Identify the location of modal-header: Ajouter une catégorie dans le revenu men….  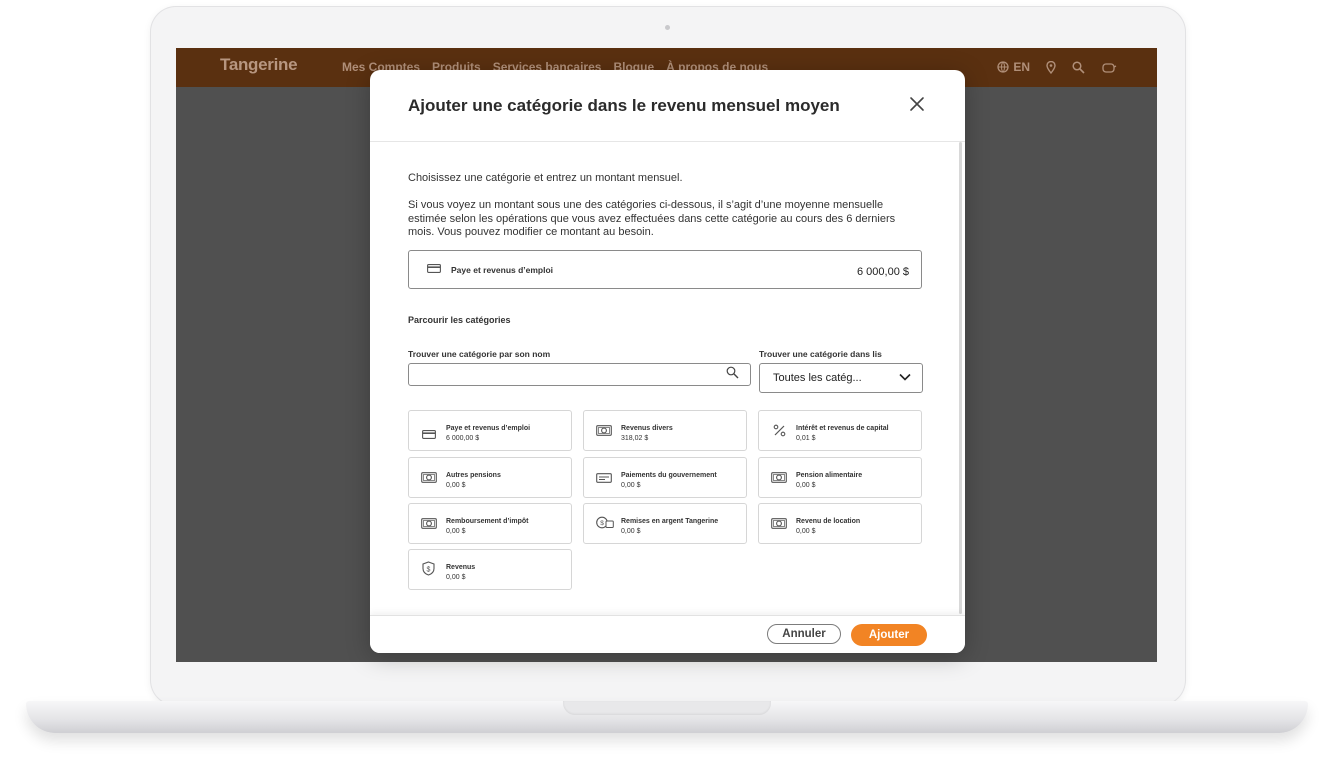
(667, 106).